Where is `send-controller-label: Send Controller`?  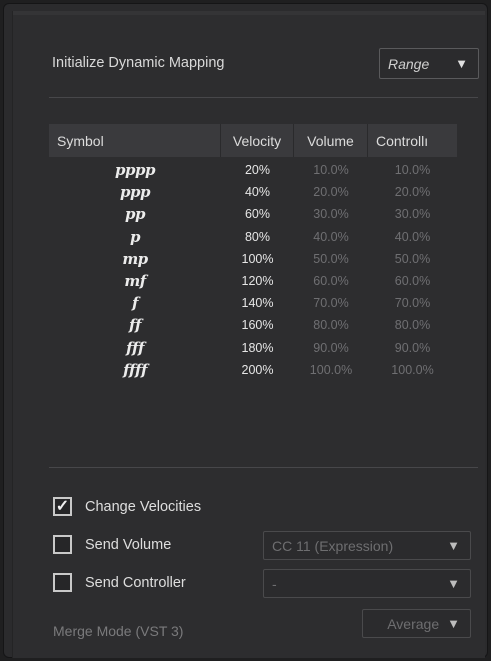 send-controller-label: Send Controller is located at coordinates (135, 582).